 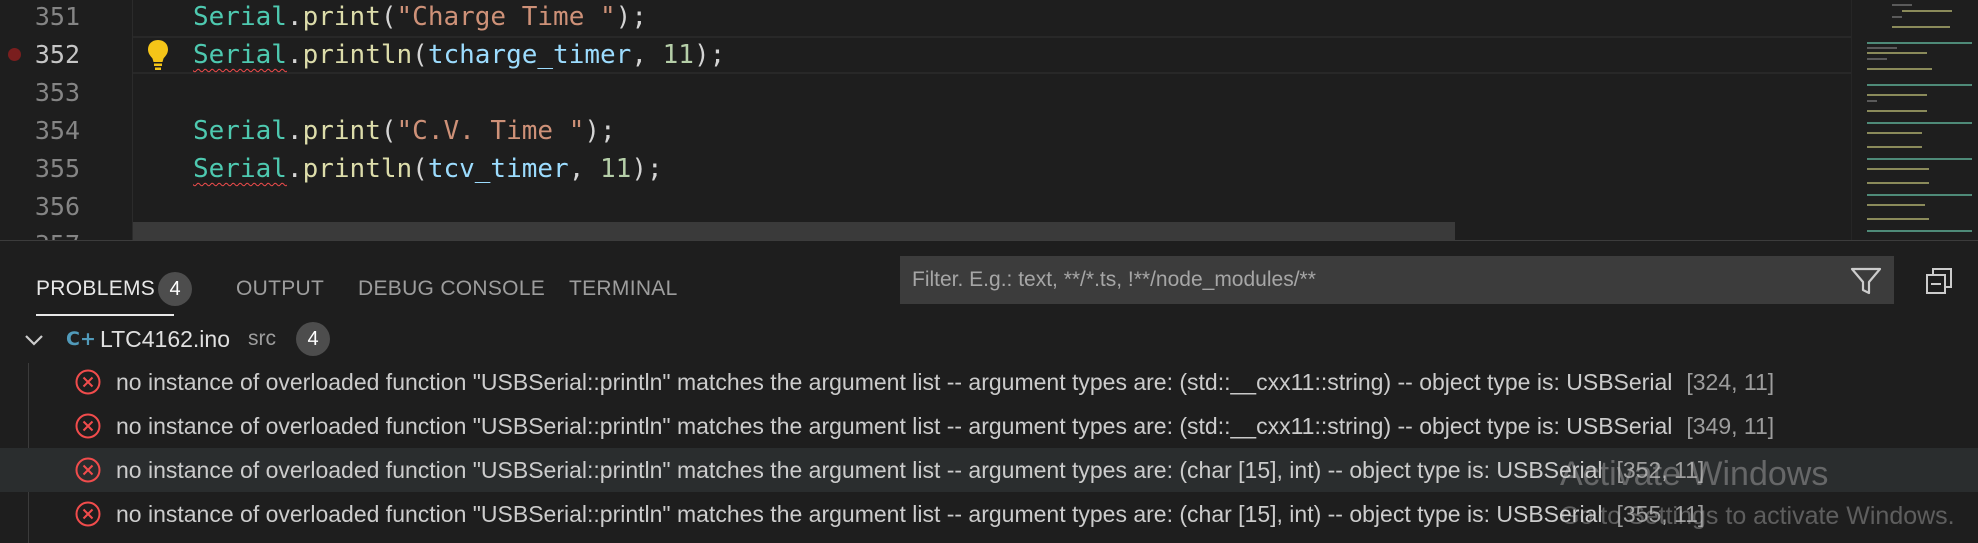 I want to click on problems-file-row: C+ LTC4162.ino src 4, so click(x=989, y=339).